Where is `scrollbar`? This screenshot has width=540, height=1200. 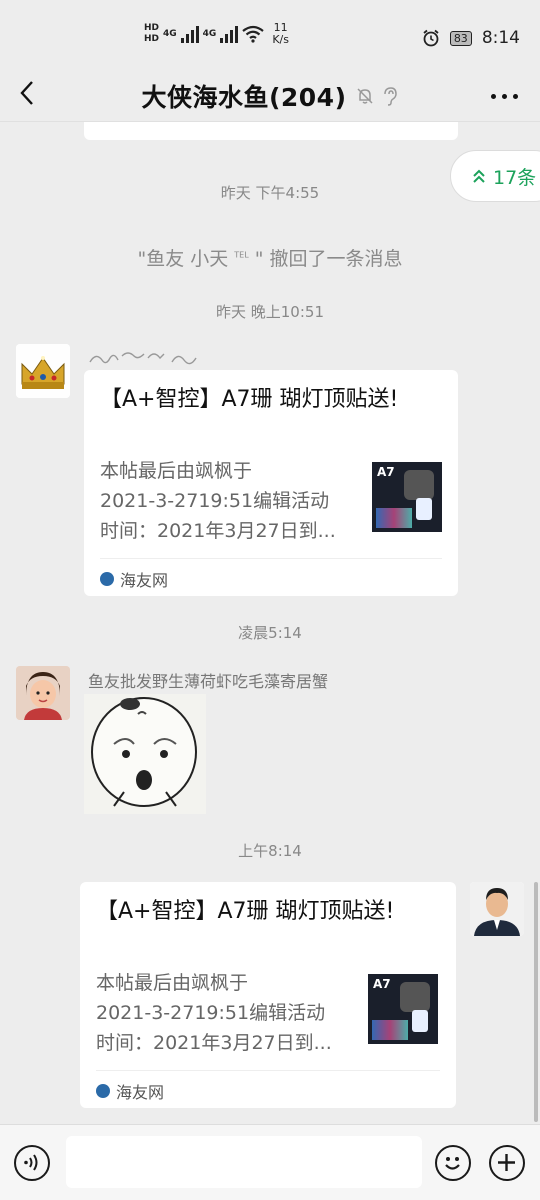
scrollbar is located at coordinates (536, 1002).